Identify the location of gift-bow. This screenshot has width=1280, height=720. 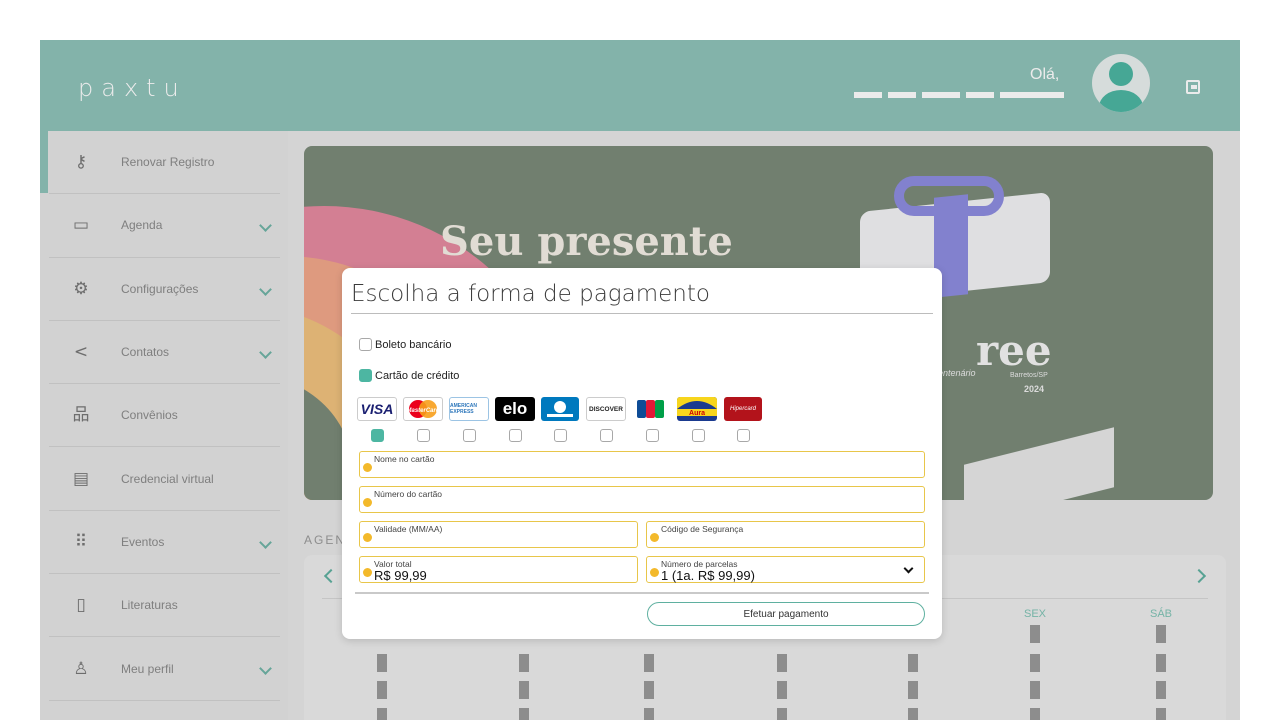
(949, 196).